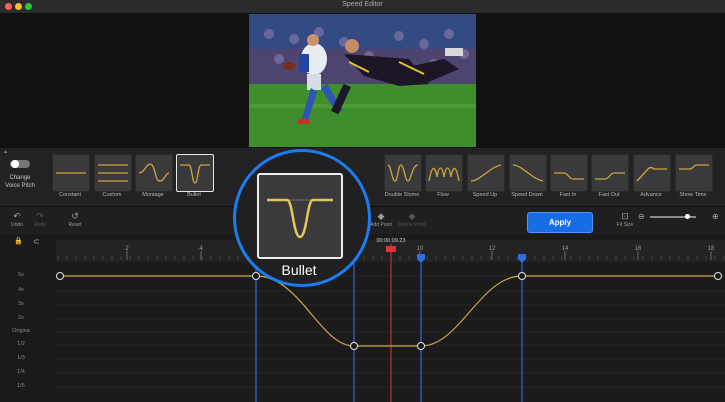  What do you see at coordinates (420, 249) in the screenshot?
I see `ruler-tick-label: 10` at bounding box center [420, 249].